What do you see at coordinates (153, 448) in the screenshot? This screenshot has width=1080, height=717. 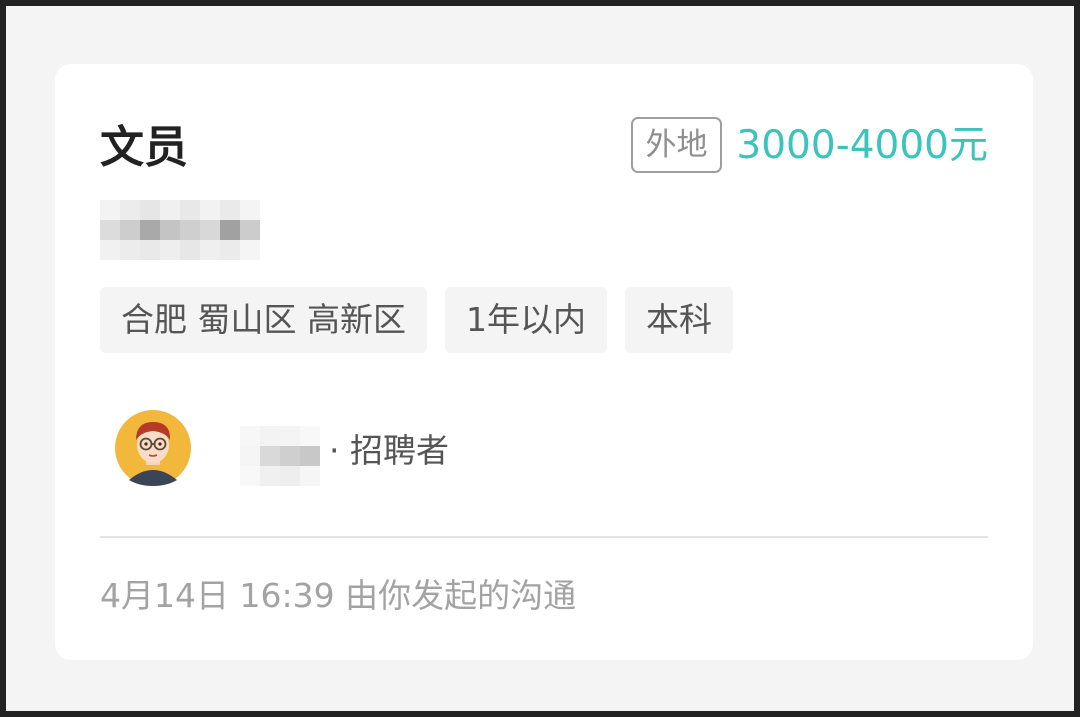 I see `recruiter-avatar-icon` at bounding box center [153, 448].